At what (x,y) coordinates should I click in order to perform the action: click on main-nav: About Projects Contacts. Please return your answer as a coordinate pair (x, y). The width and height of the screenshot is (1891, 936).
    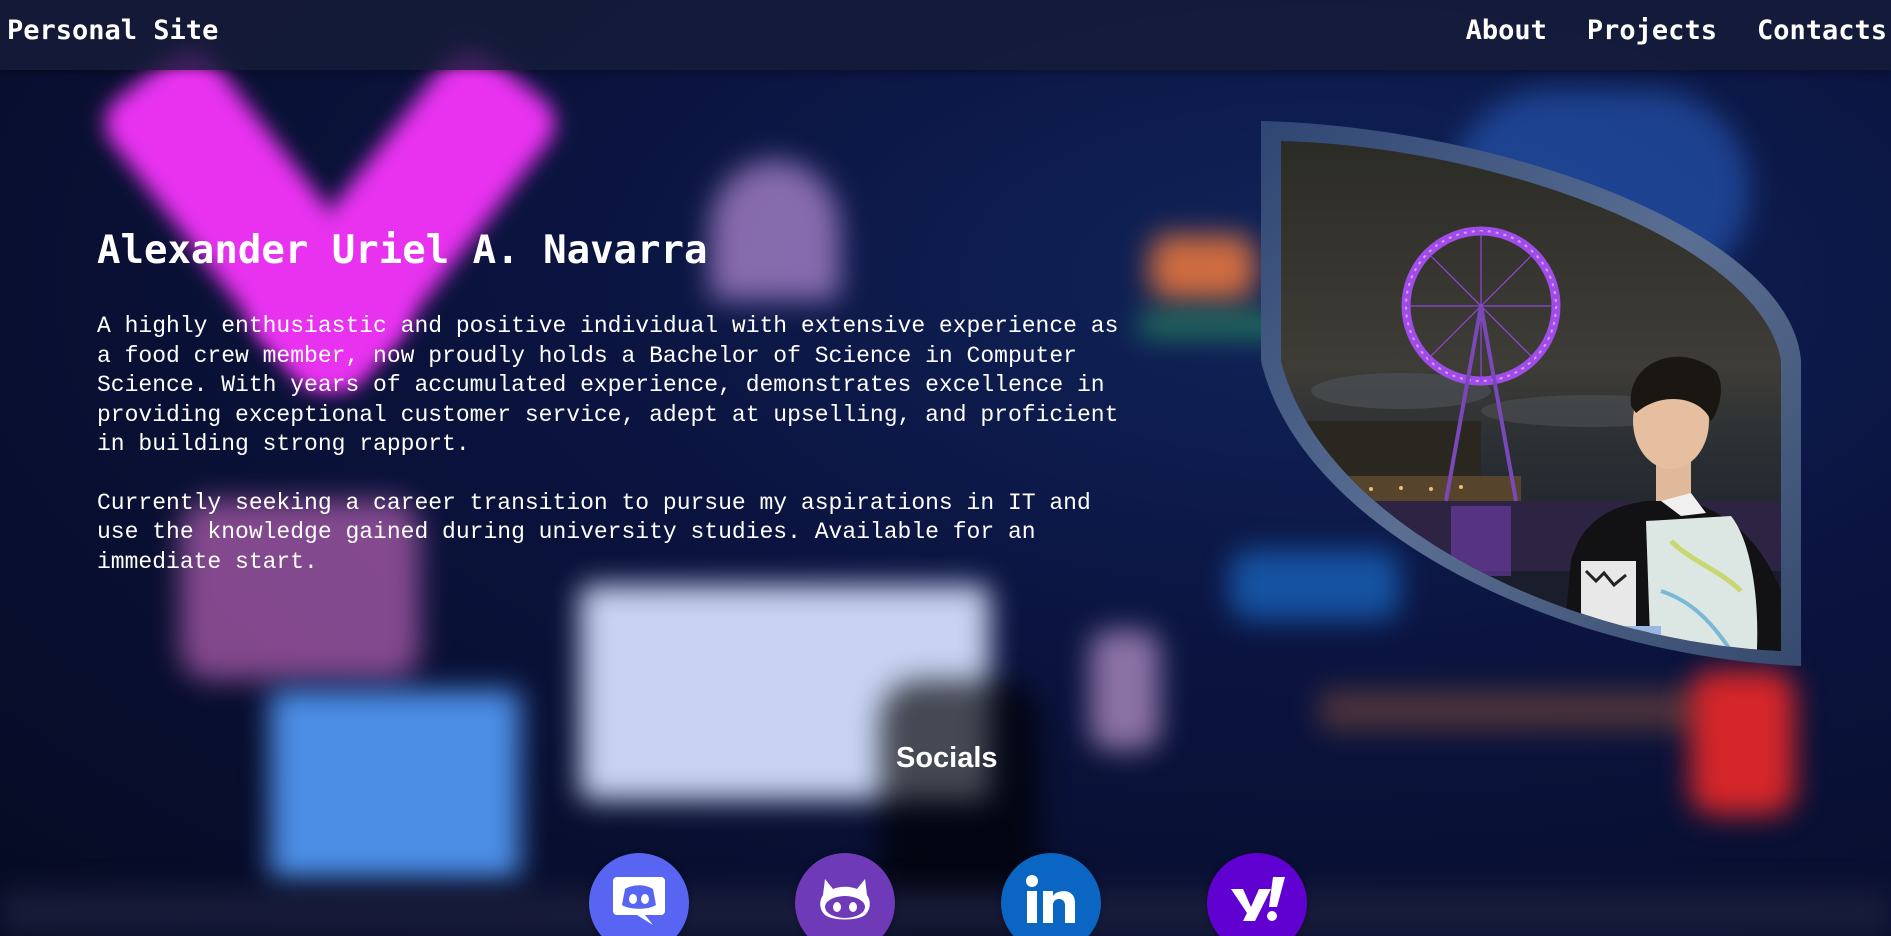
    Looking at the image, I should click on (1676, 30).